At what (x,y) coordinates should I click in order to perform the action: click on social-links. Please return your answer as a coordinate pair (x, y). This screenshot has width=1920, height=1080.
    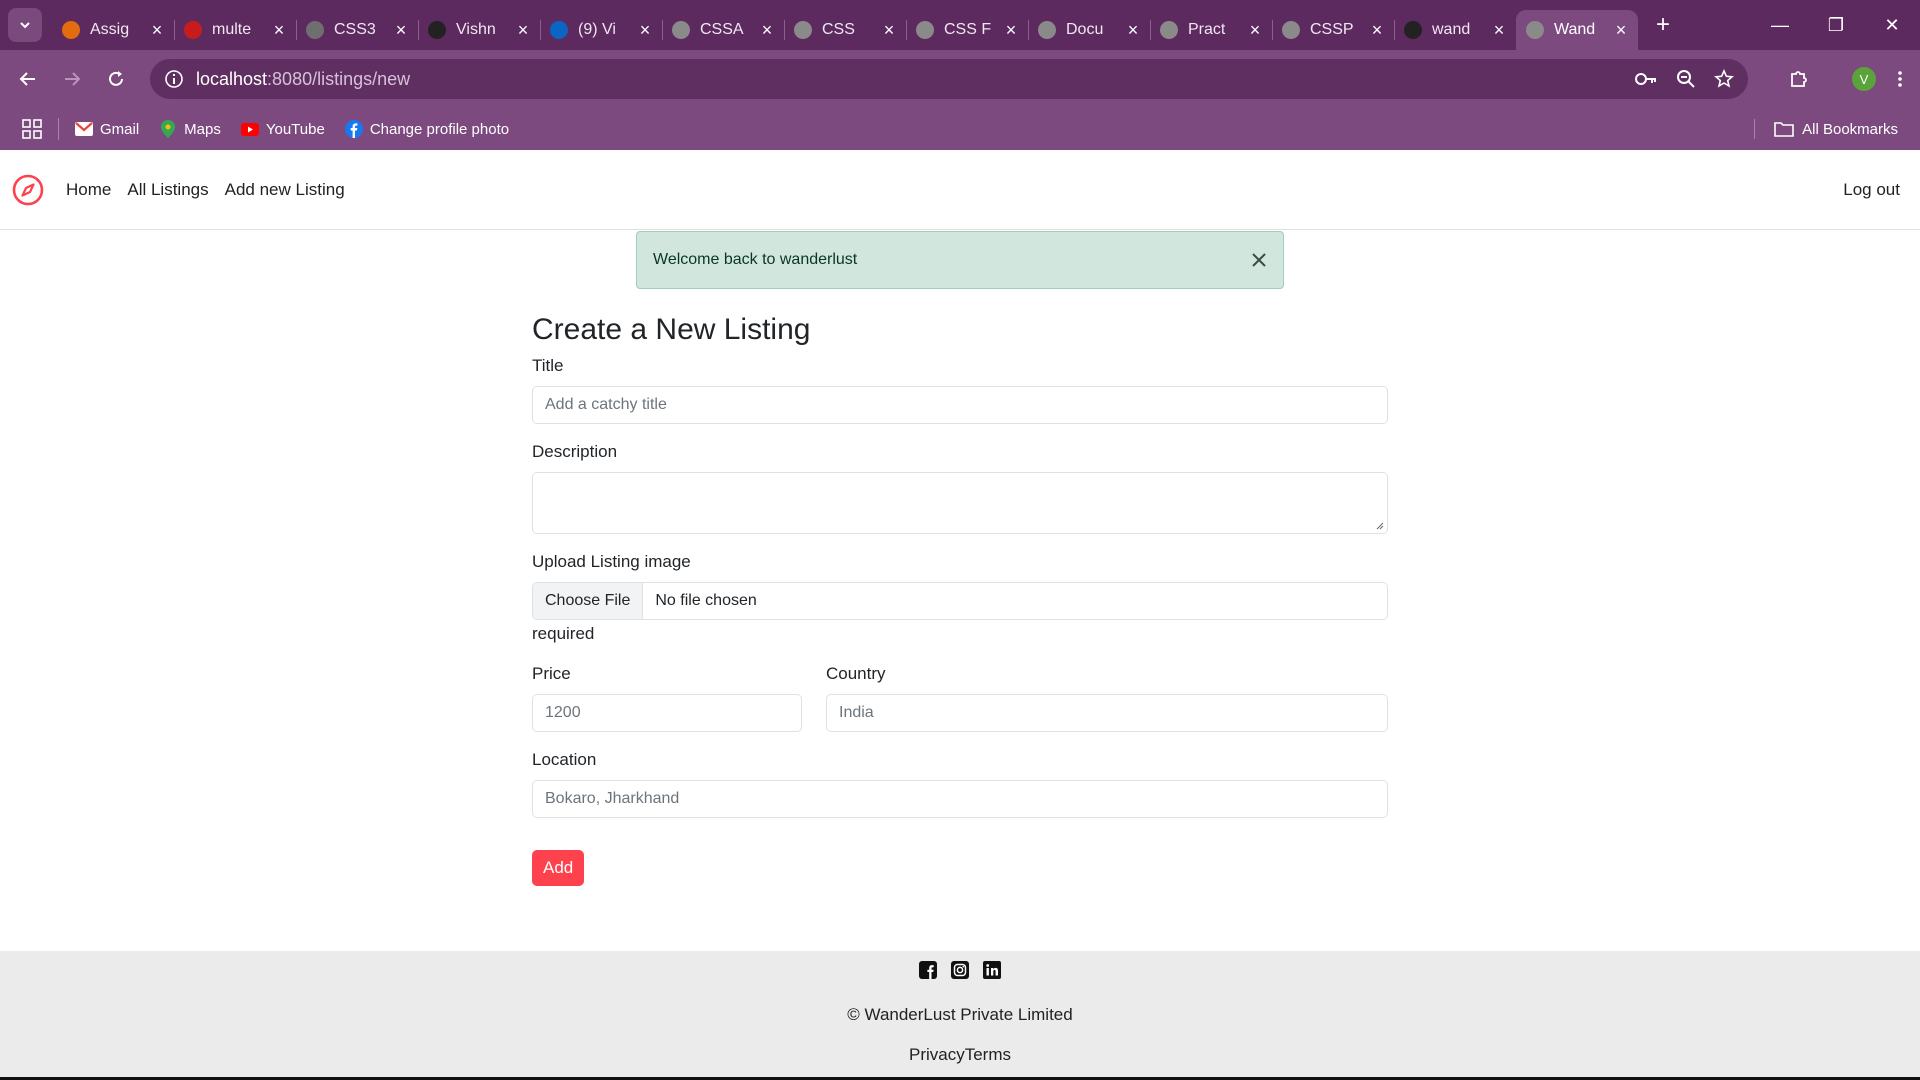
    Looking at the image, I should click on (960, 971).